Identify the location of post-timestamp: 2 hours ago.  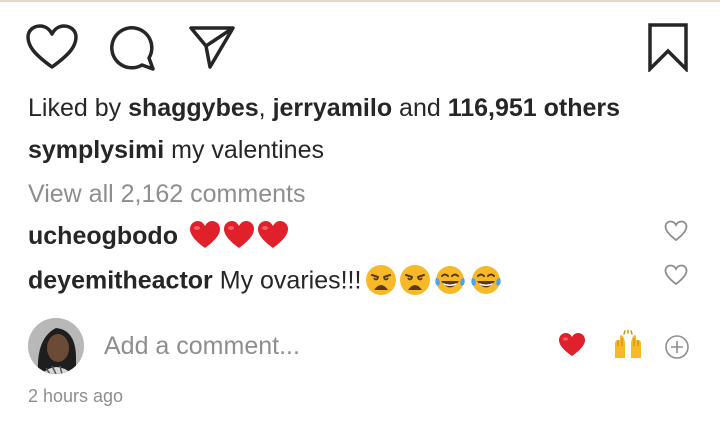
(76, 396).